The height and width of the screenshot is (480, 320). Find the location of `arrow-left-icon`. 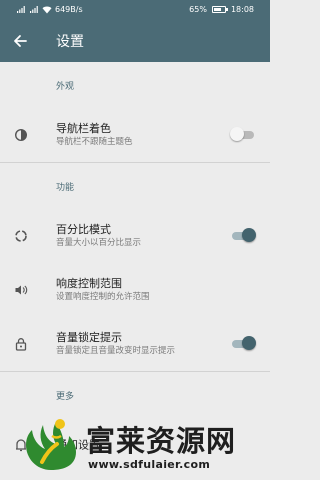

arrow-left-icon is located at coordinates (20, 41).